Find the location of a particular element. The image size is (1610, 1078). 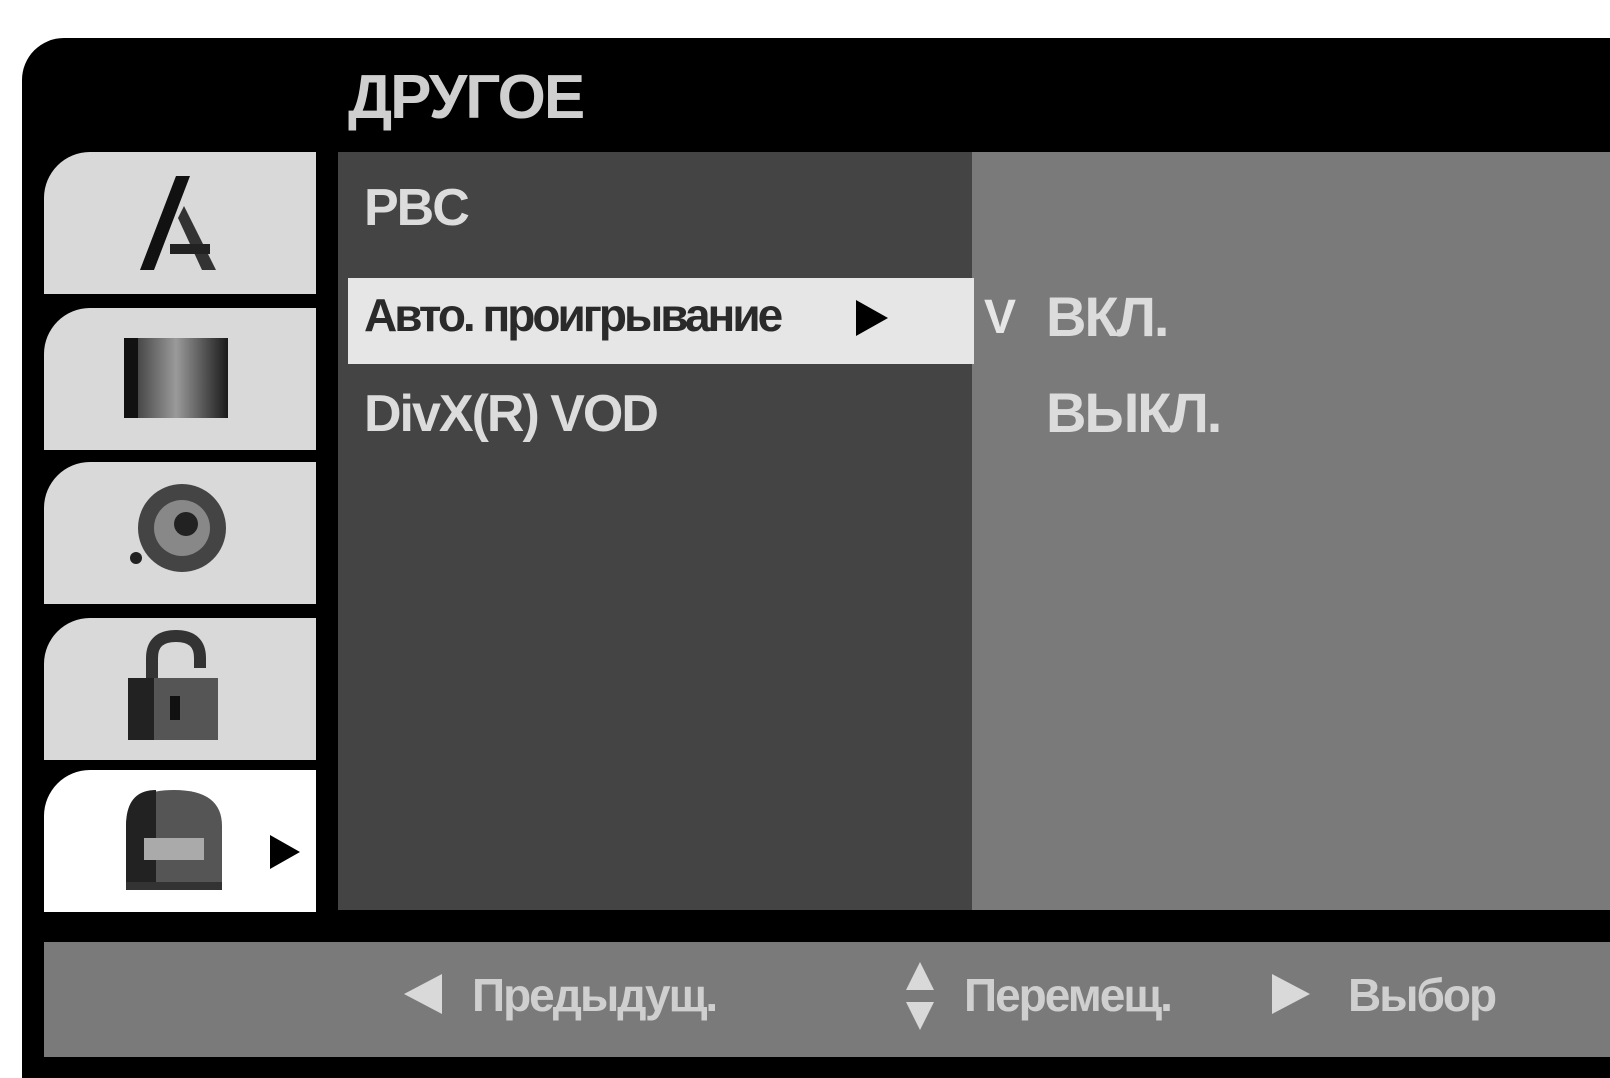

menu-item-autoplay: Авто. проигрывание is located at coordinates (573, 315).